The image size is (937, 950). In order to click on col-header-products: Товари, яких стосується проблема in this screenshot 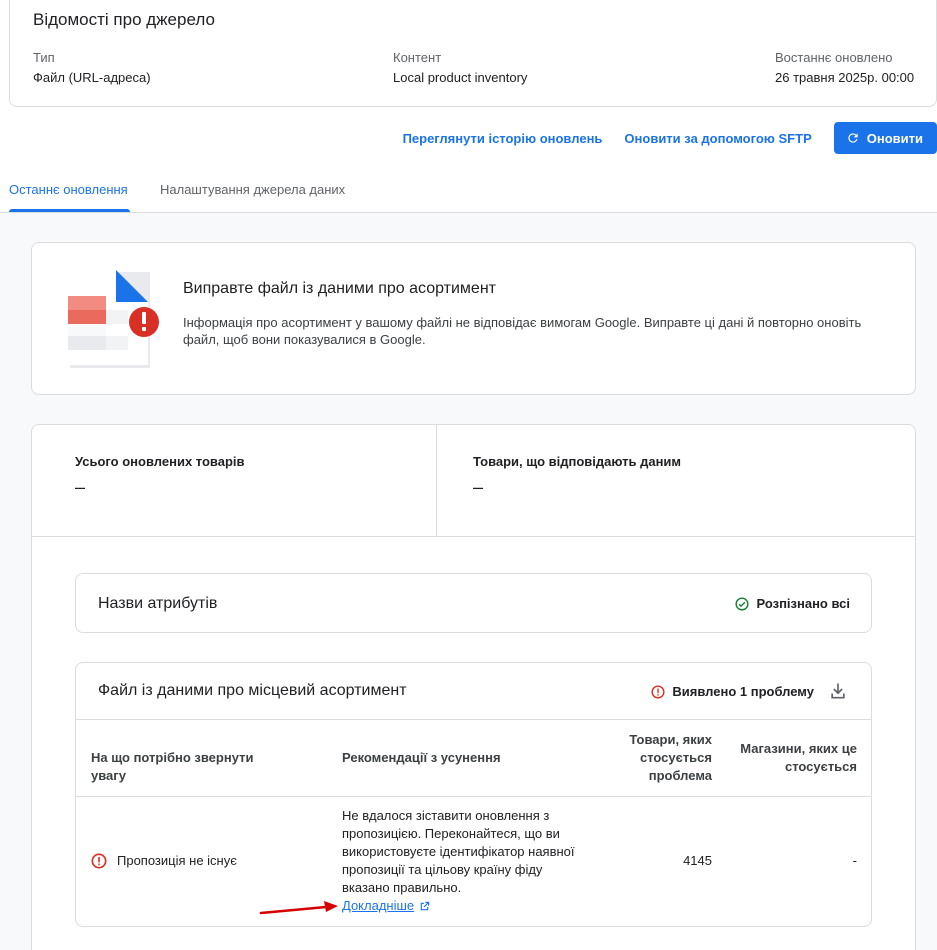, I will do `click(670, 757)`.